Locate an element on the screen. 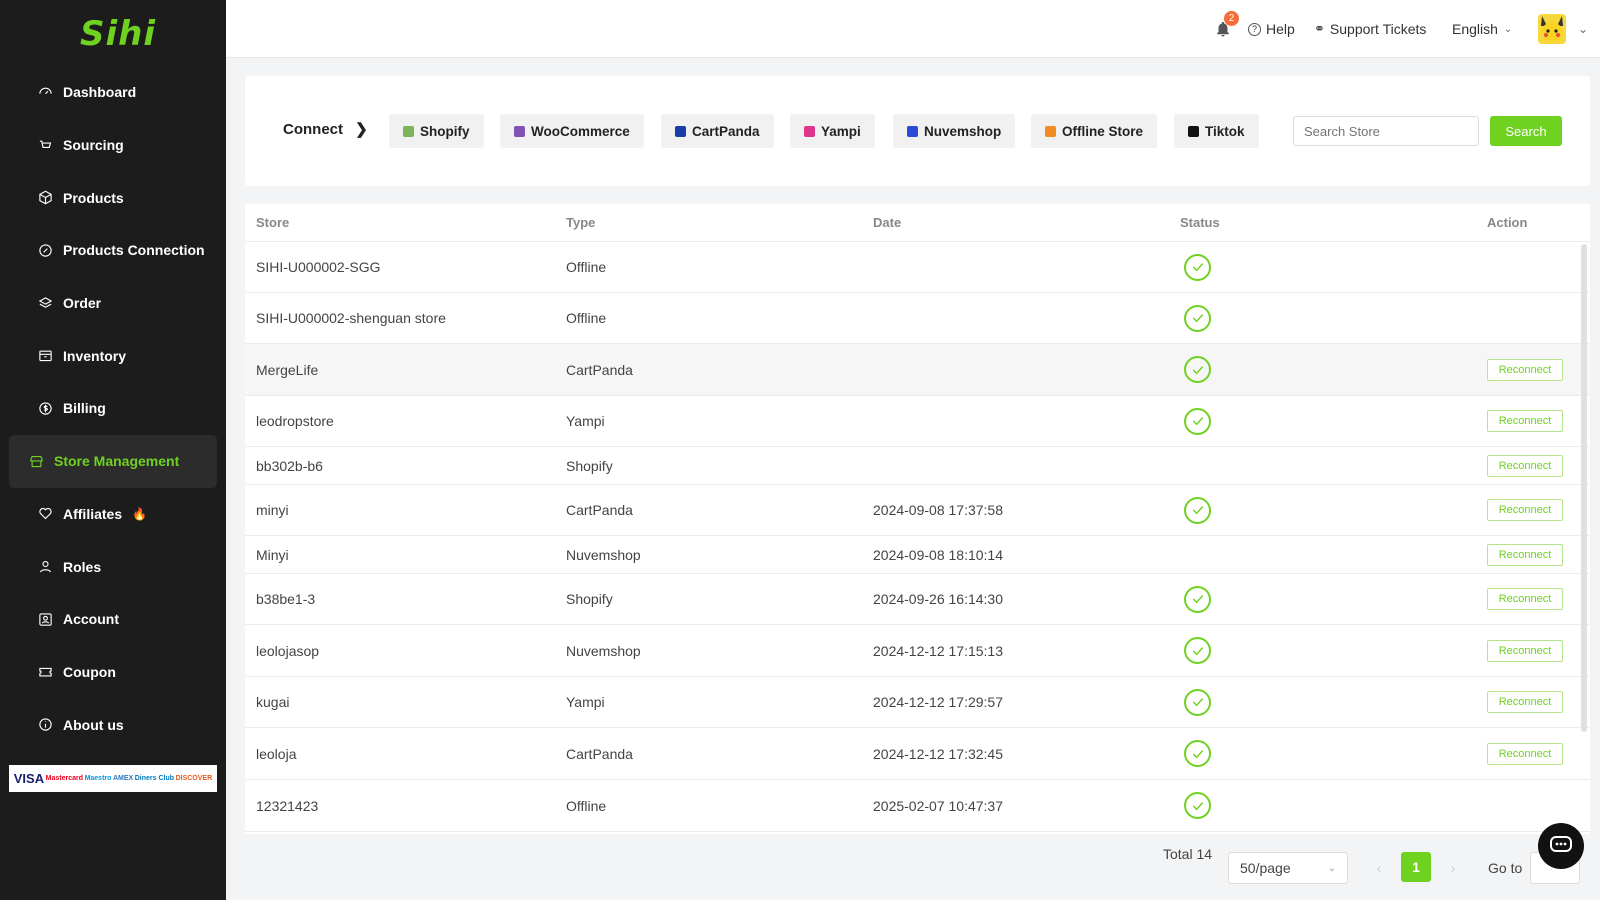 This screenshot has width=1600, height=900. search-store-input is located at coordinates (1386, 131).